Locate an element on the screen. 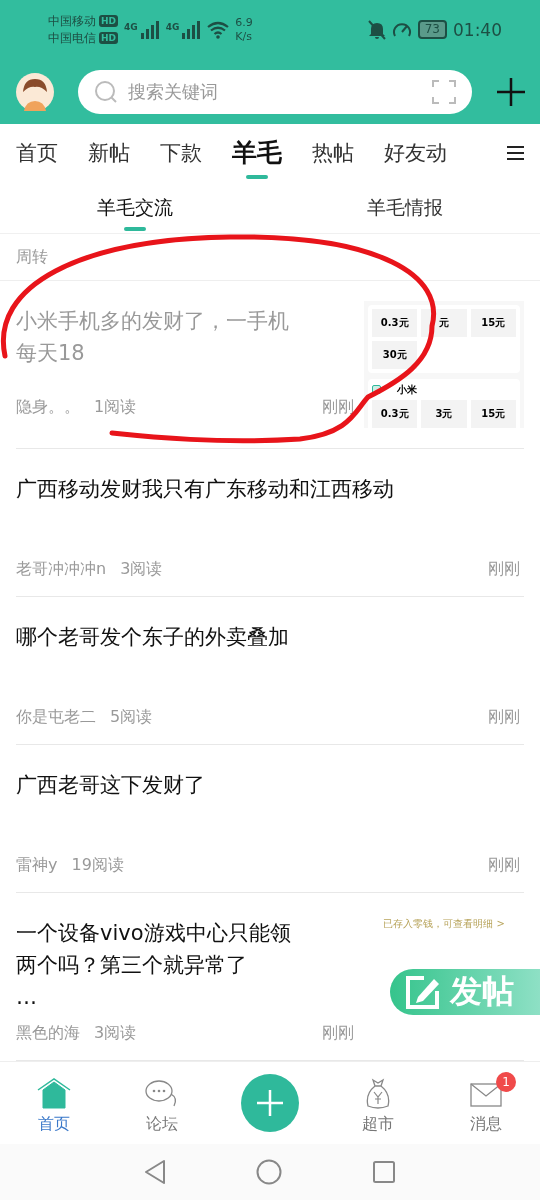 The height and width of the screenshot is (1200, 540). nav-item: 首页 is located at coordinates (54, 1103).